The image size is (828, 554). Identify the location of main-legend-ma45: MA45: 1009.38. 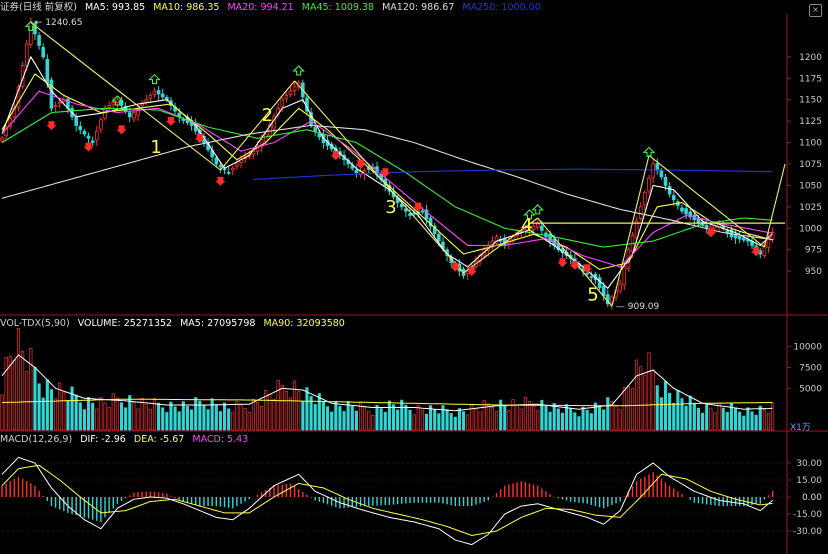
(338, 7).